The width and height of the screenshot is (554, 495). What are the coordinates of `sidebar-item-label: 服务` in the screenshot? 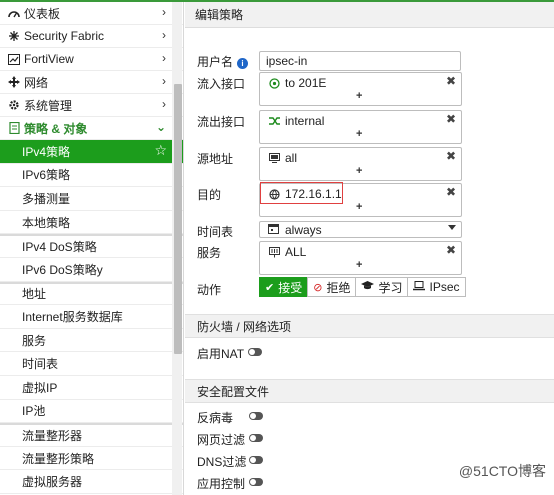 It's located at (34, 340).